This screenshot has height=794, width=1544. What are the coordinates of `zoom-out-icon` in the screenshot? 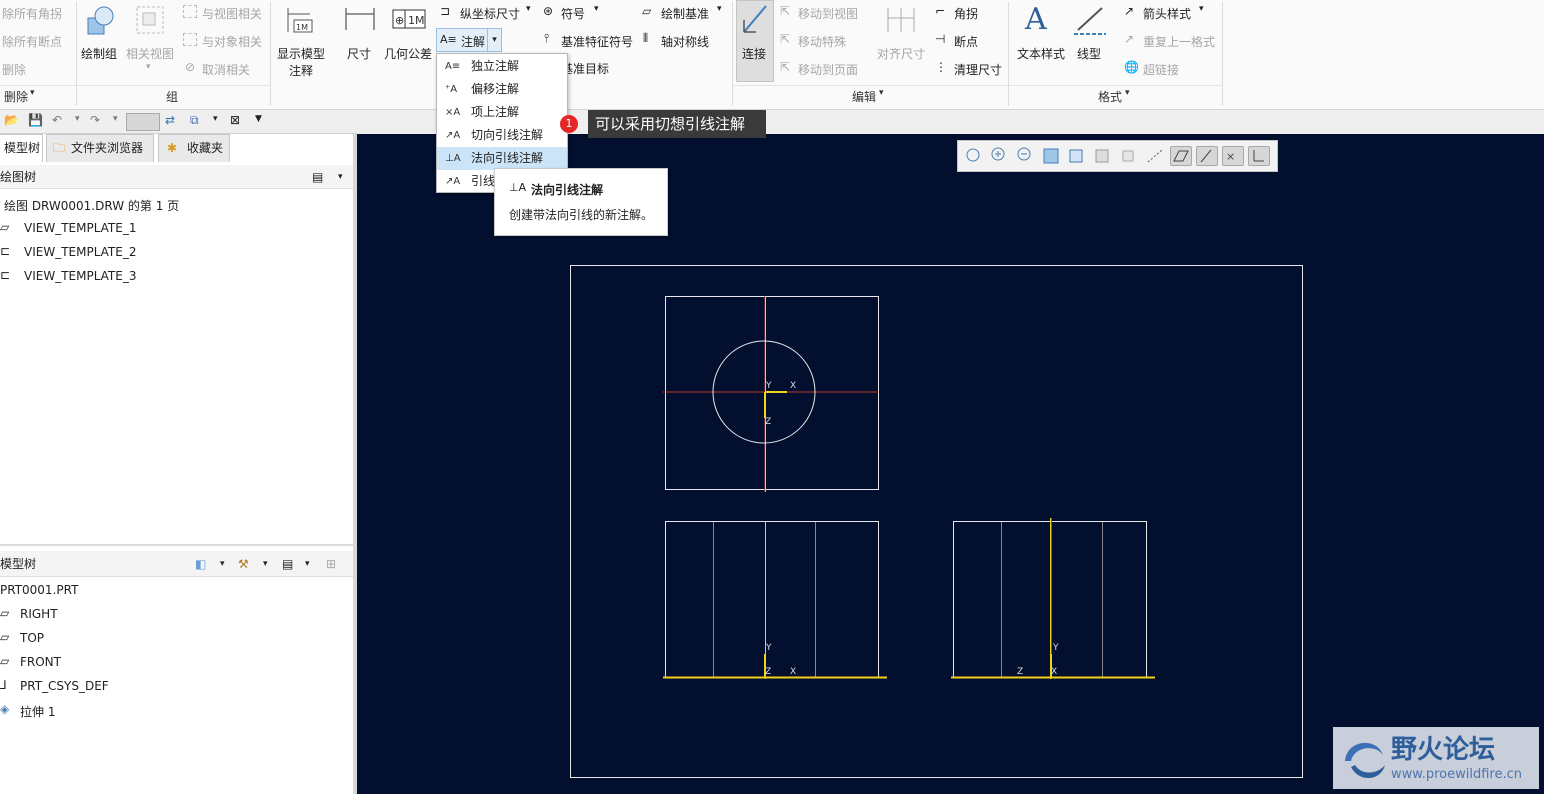 It's located at (1025, 156).